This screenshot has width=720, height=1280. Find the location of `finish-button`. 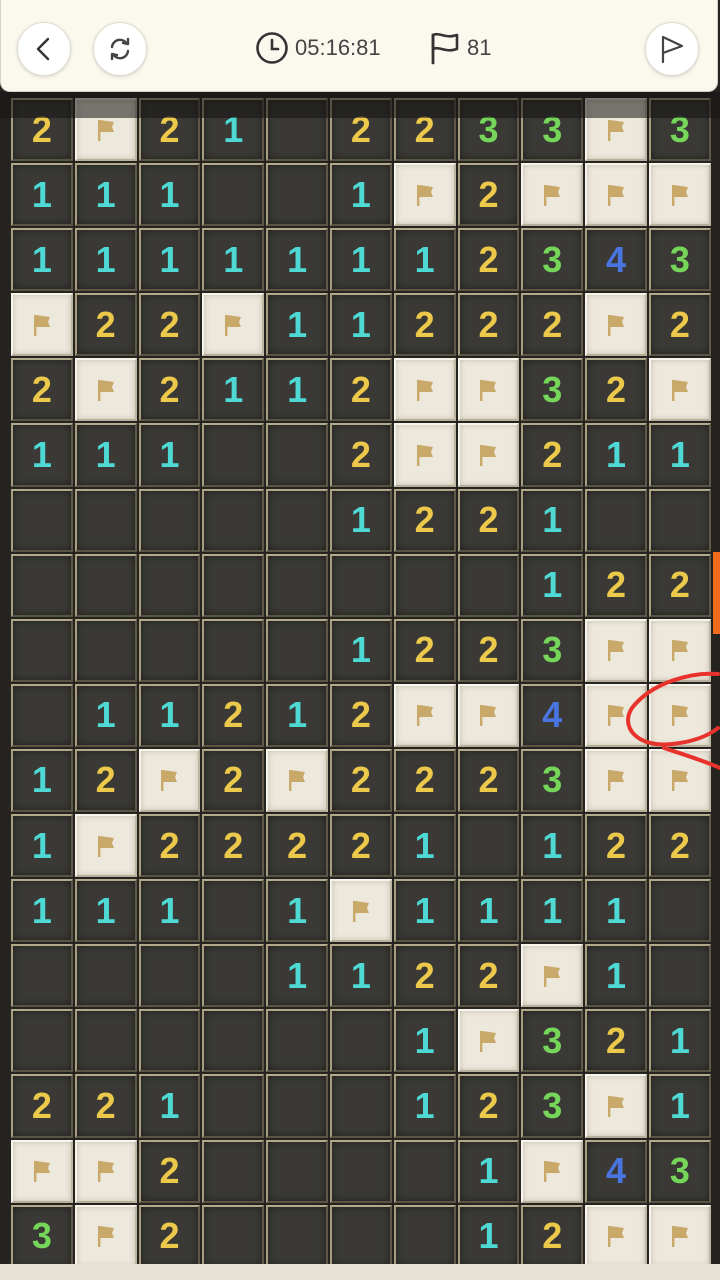

finish-button is located at coordinates (672, 49).